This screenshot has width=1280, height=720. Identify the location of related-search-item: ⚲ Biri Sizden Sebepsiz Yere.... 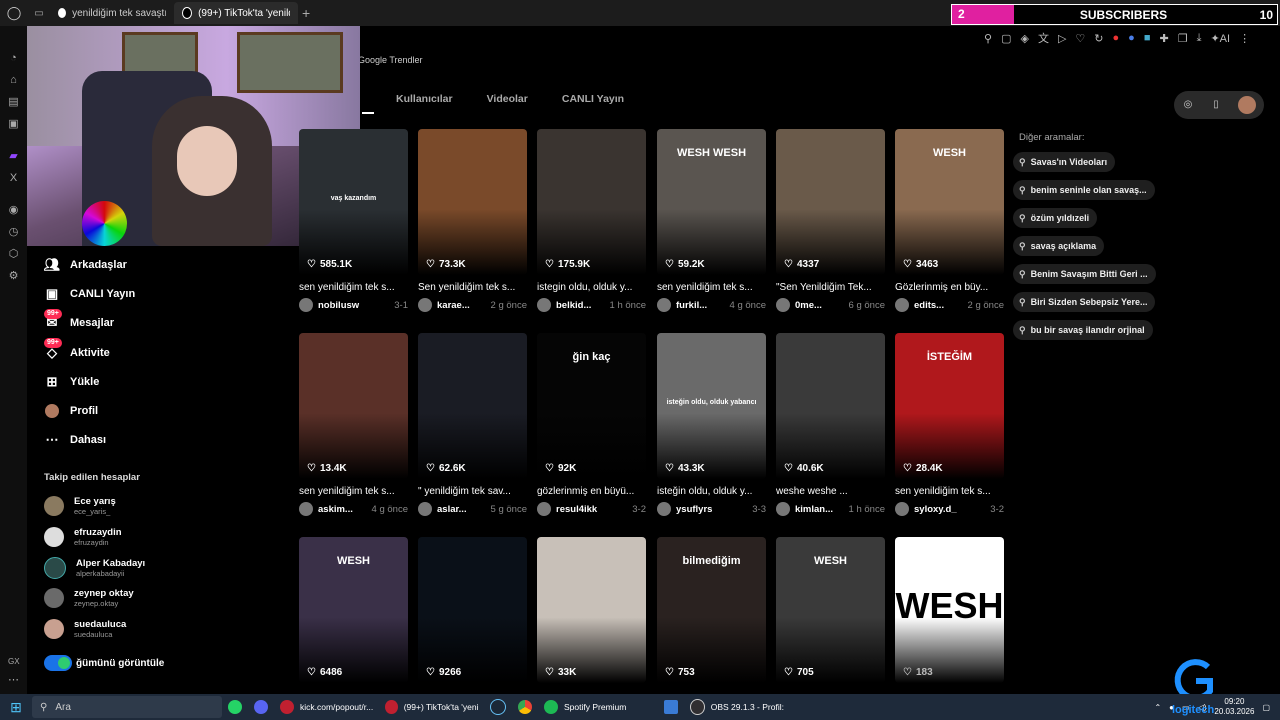
(1084, 302).